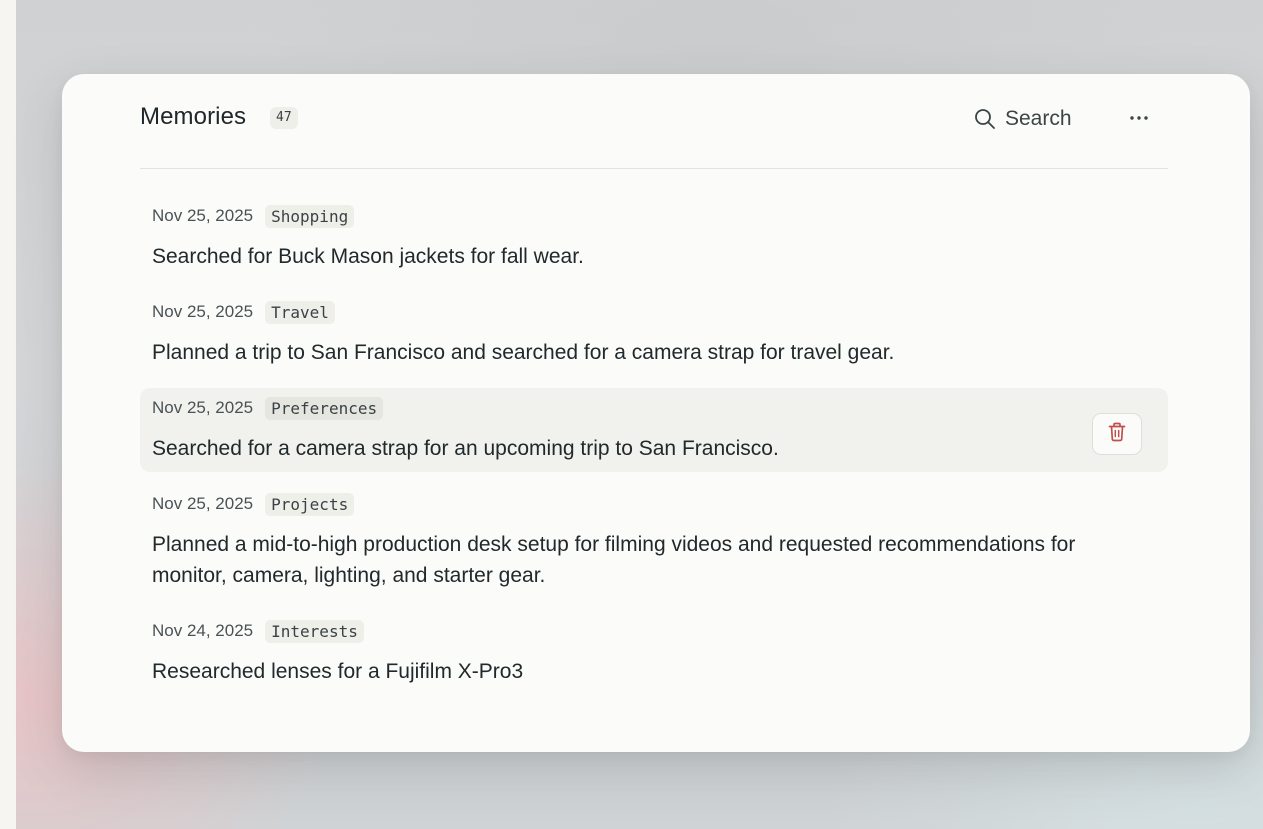 The width and height of the screenshot is (1263, 829). I want to click on more-options-button, so click(1139, 117).